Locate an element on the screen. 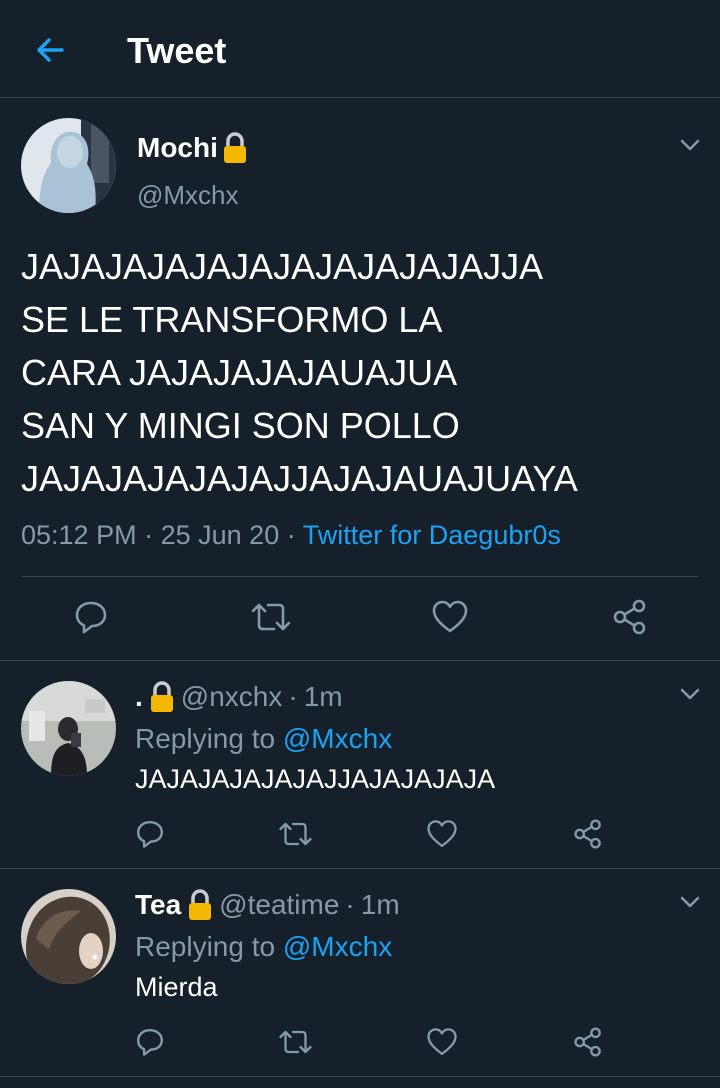  back-arrow-icon is located at coordinates (50, 50).